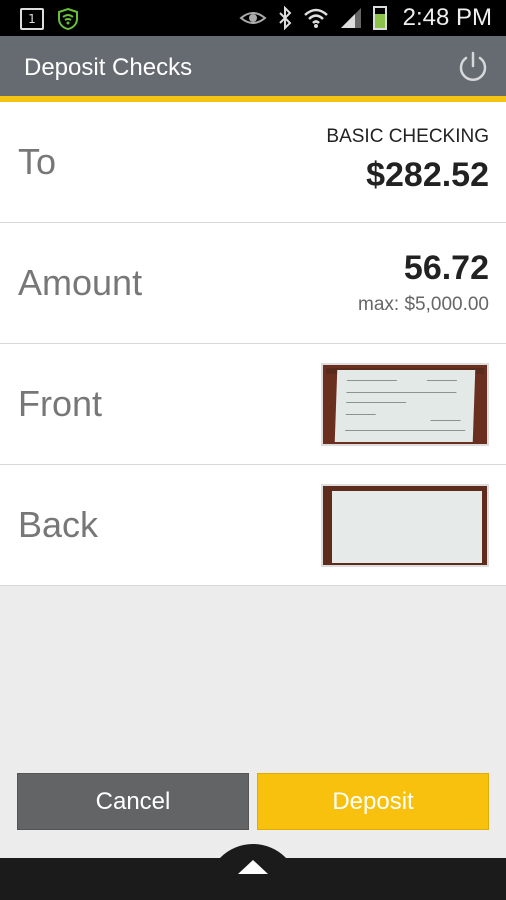  Describe the element at coordinates (379, 18) in the screenshot. I see `battery-icon` at that location.